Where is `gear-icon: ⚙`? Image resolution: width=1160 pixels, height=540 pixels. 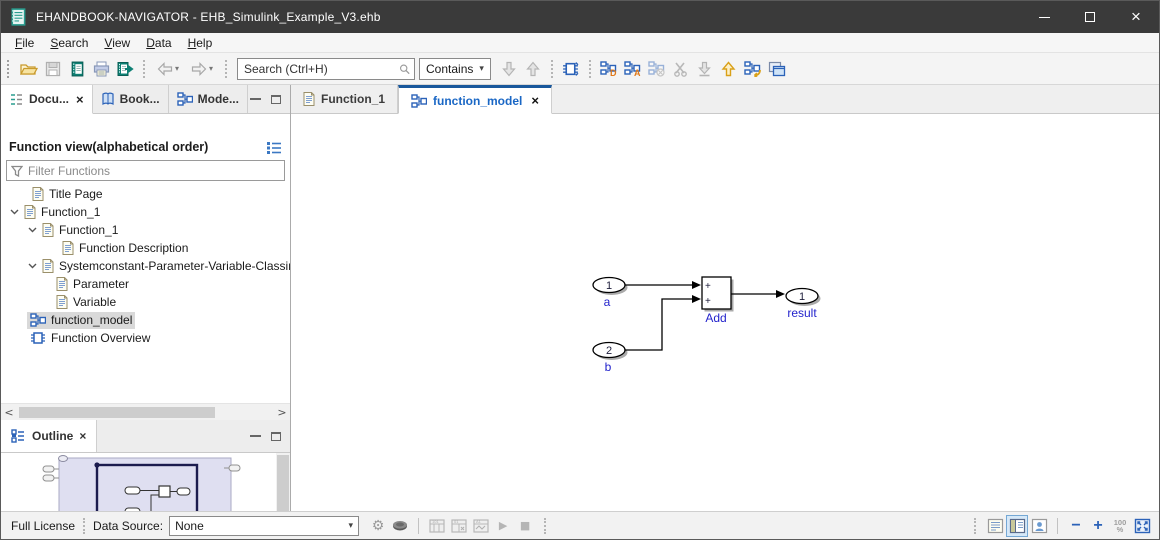 gear-icon: ⚙ is located at coordinates (378, 525).